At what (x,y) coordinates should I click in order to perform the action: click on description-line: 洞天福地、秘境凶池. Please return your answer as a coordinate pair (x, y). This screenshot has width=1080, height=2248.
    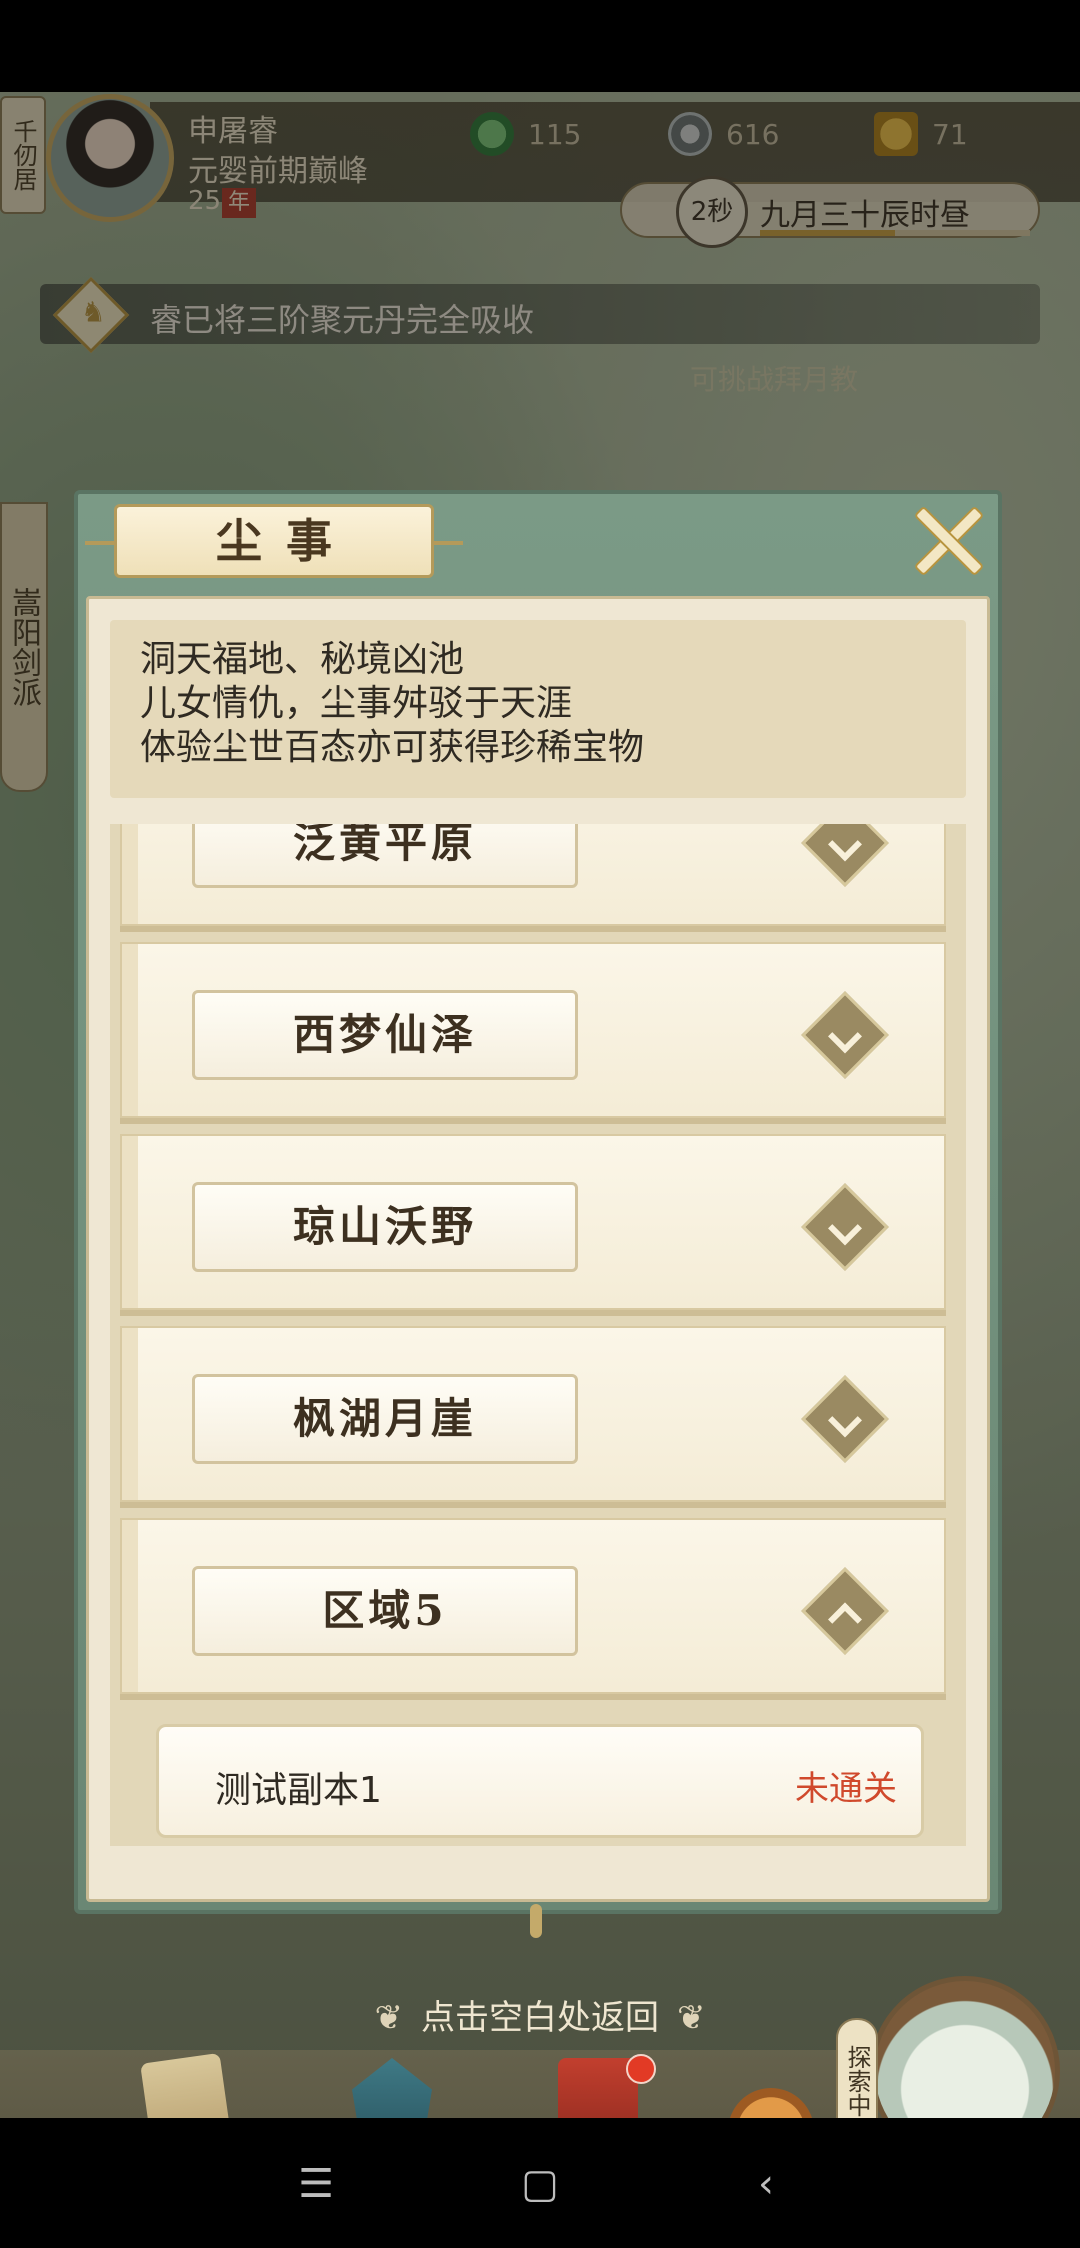
    Looking at the image, I should click on (302, 659).